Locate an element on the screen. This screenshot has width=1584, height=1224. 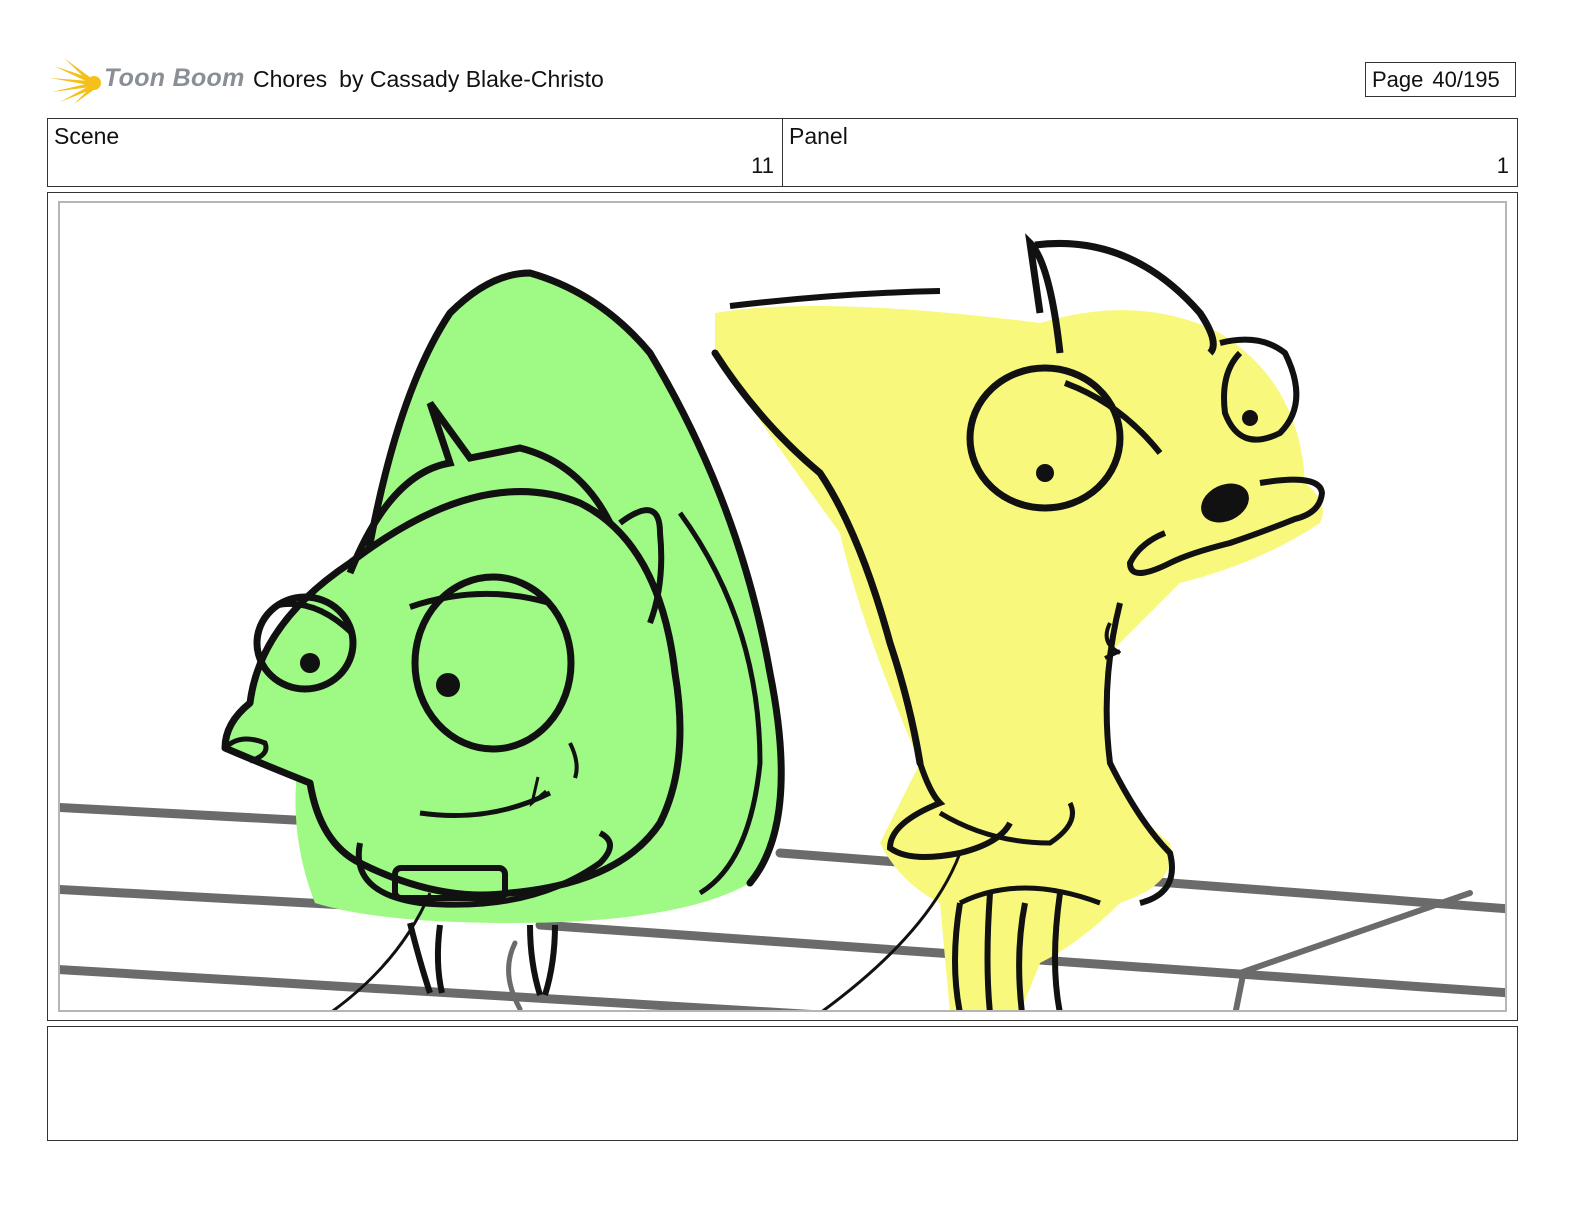
page-indicator: Page 40/195 is located at coordinates (1440, 79).